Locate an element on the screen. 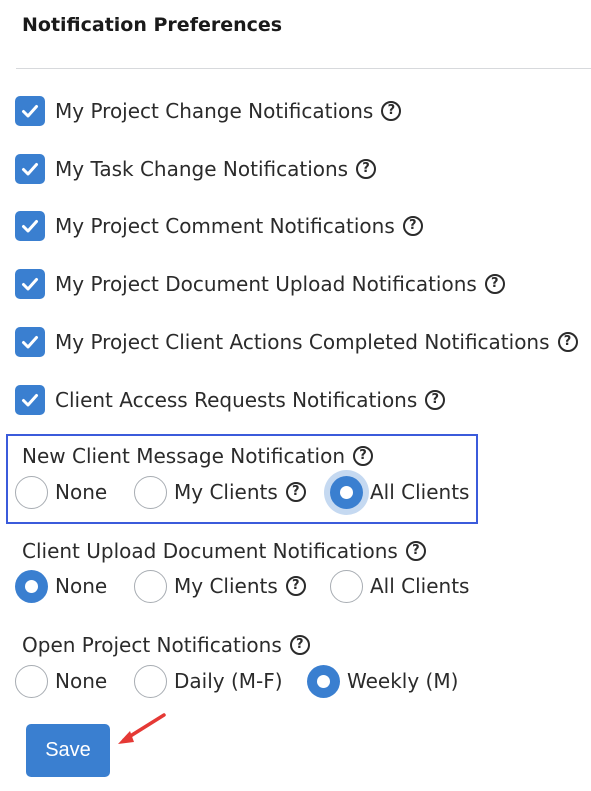  checkbox-label-project-comment: My Project Comment Notifications is located at coordinates (225, 226).